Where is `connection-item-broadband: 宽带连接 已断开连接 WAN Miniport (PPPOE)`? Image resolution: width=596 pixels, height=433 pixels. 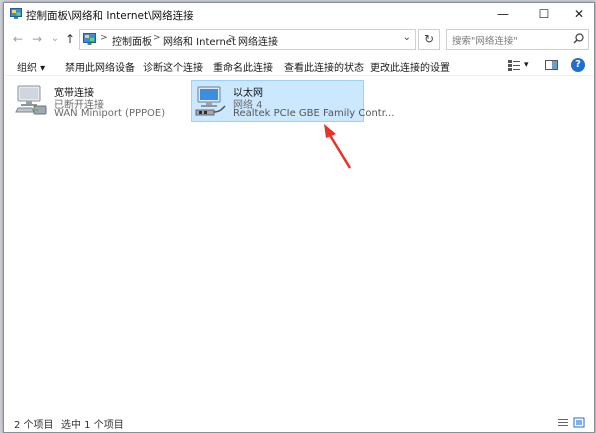
connection-item-broadband: 宽带连接 已断开连接 WAN Miniport (PPPOE) is located at coordinates (94, 101).